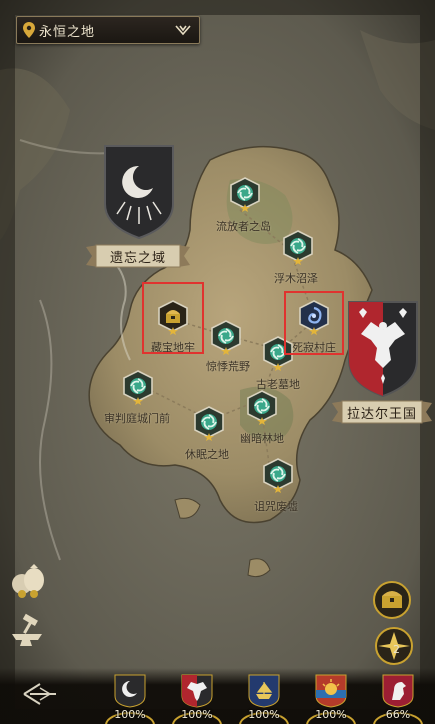 The image size is (435, 724). What do you see at coordinates (207, 454) in the screenshot?
I see `location-label-sleep-land: 休眠之地` at bounding box center [207, 454].